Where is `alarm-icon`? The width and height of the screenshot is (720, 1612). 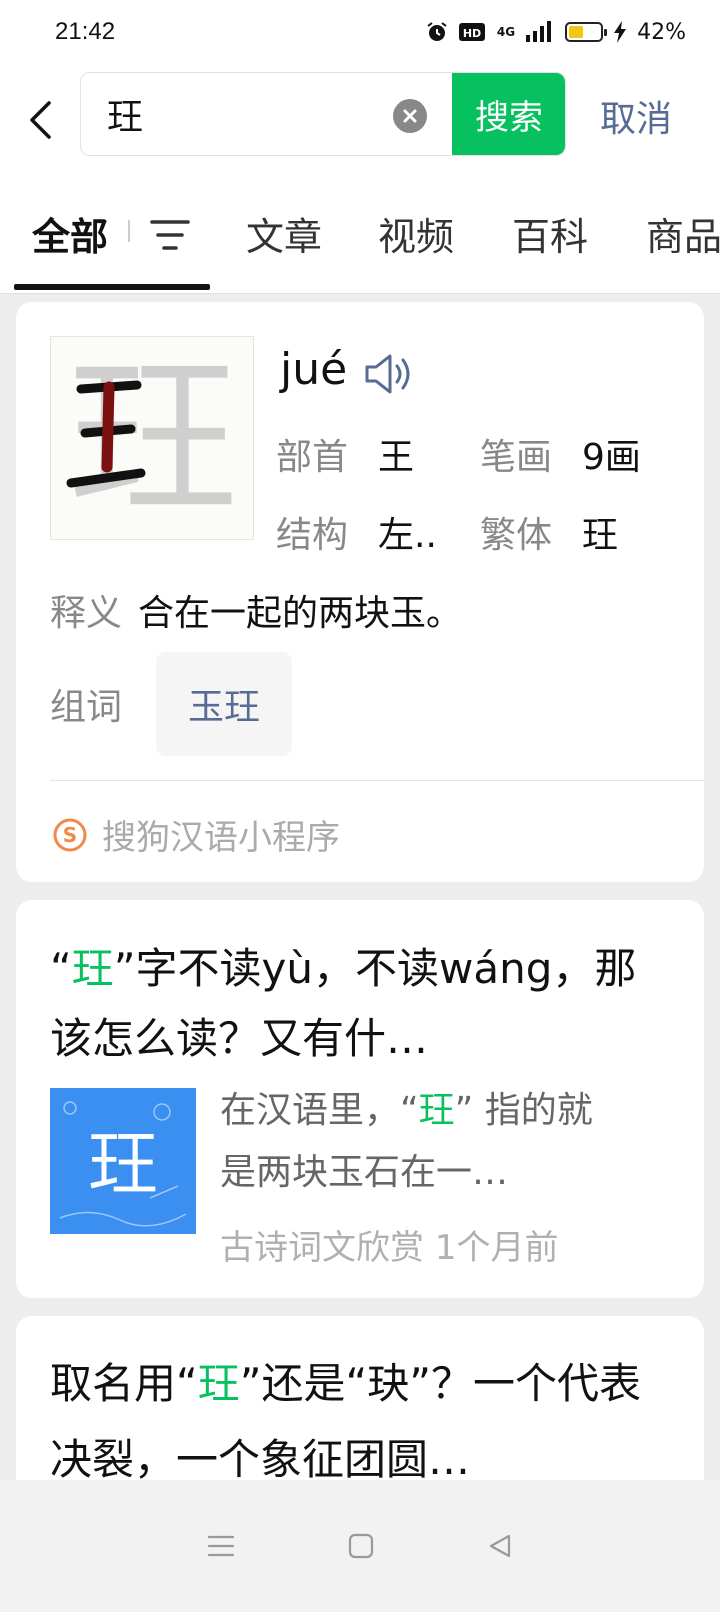
alarm-icon is located at coordinates (437, 31).